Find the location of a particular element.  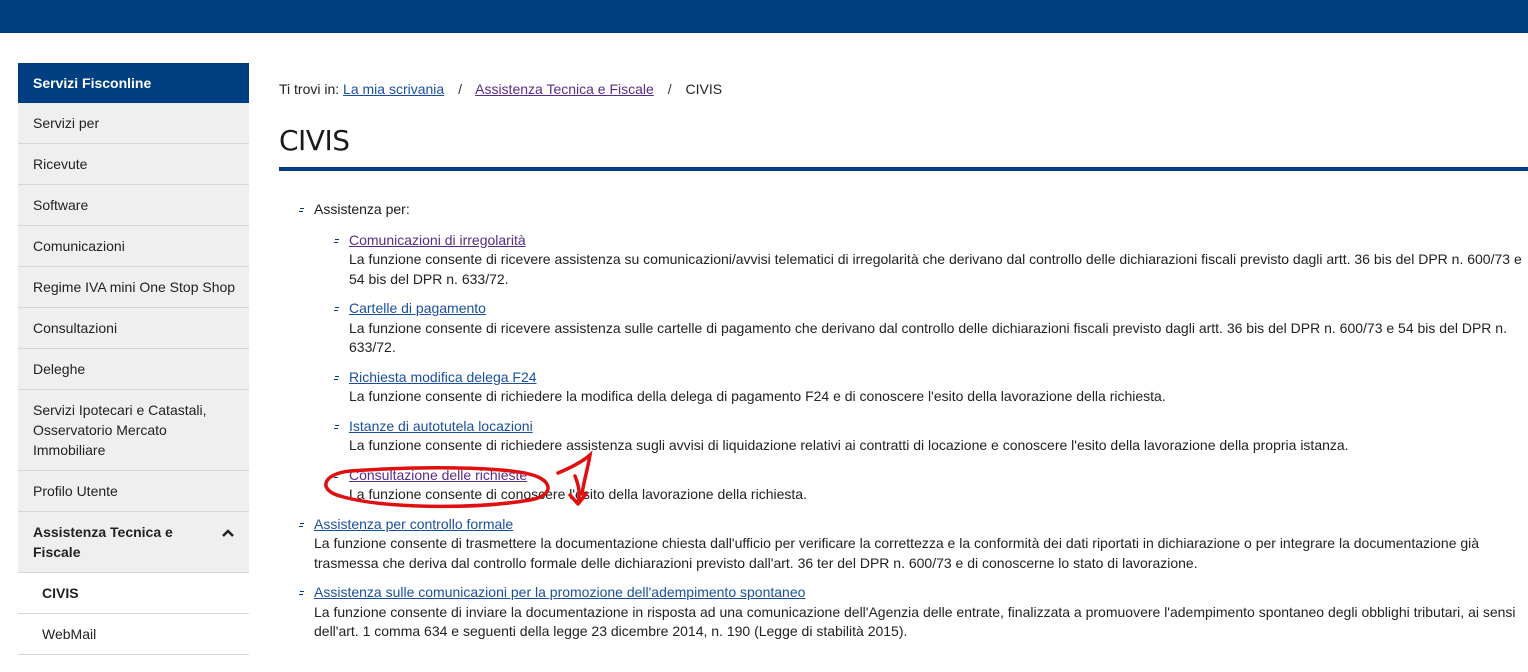

link-controllo-formale: Assistenza per controllo formale is located at coordinates (413, 524).